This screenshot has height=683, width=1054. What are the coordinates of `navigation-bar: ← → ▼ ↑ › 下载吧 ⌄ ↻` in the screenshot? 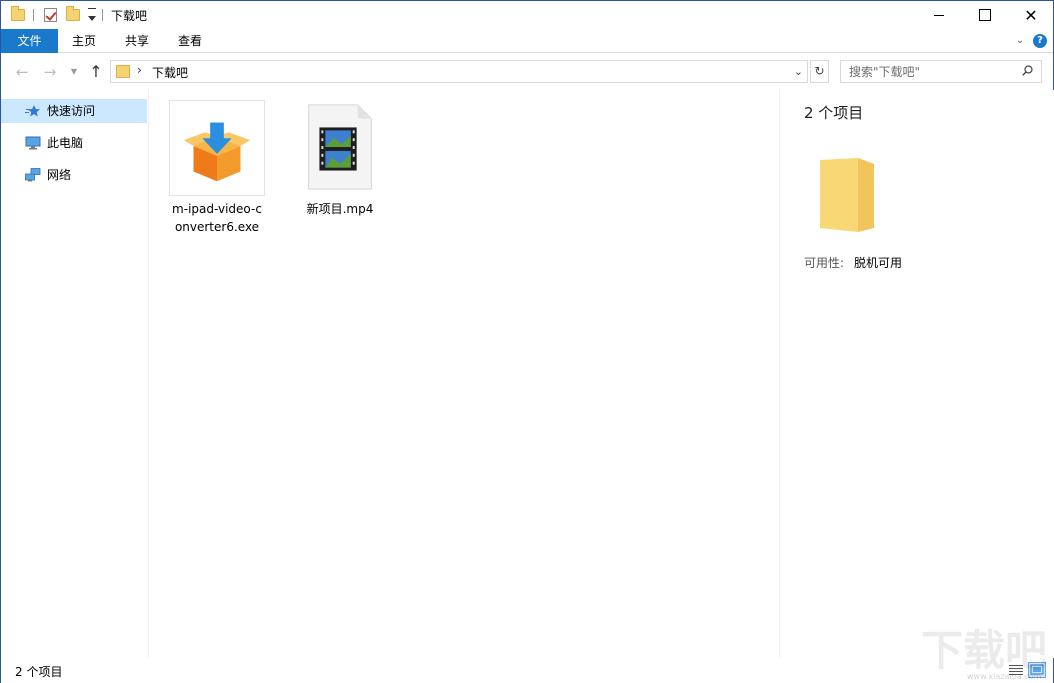 It's located at (527, 72).